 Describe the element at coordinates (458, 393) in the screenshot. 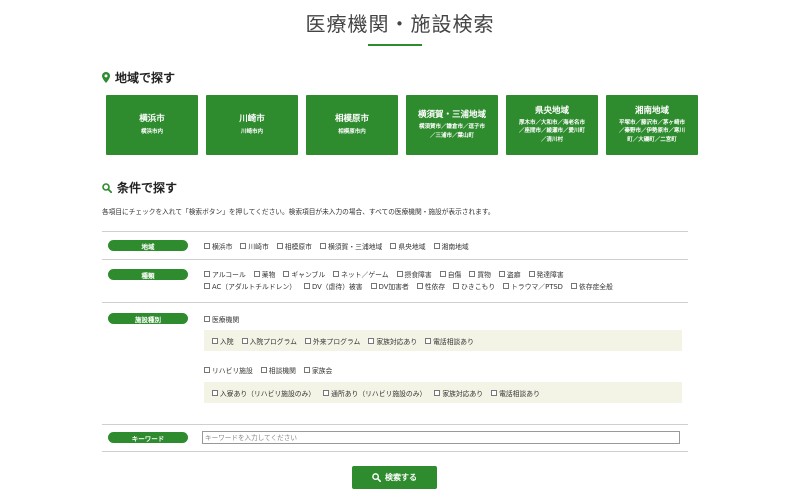

I see `checkbox-rehab-family: 家族対応あり` at that location.